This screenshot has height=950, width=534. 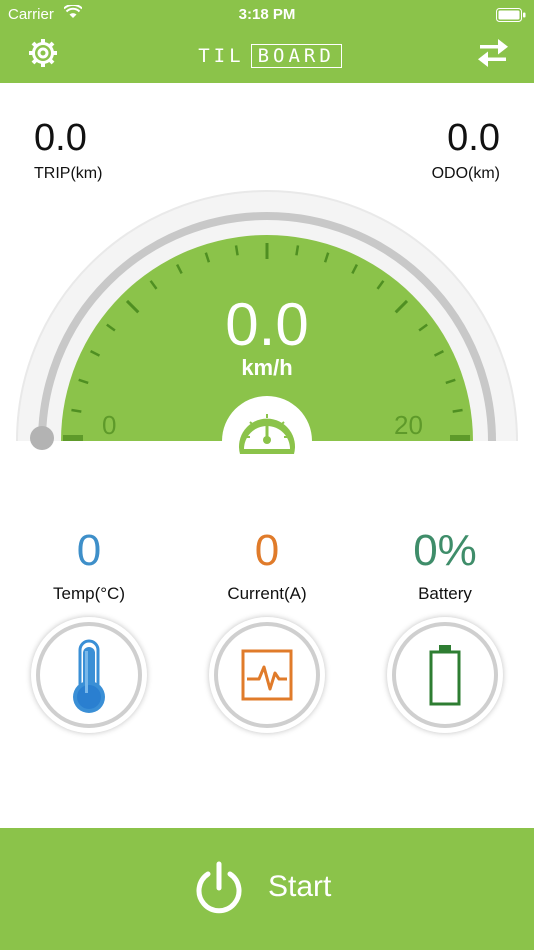 I want to click on gauge-start-mark, so click(x=73, y=438).